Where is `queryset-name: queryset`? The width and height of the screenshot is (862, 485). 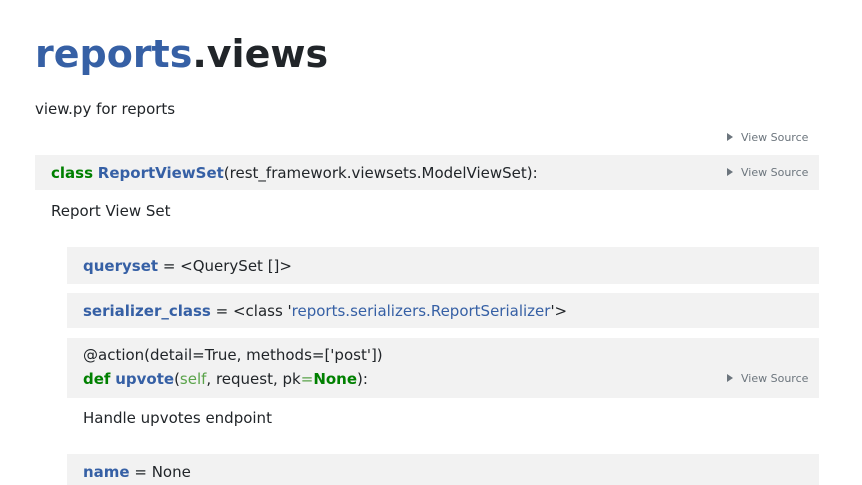
queryset-name: queryset is located at coordinates (120, 266).